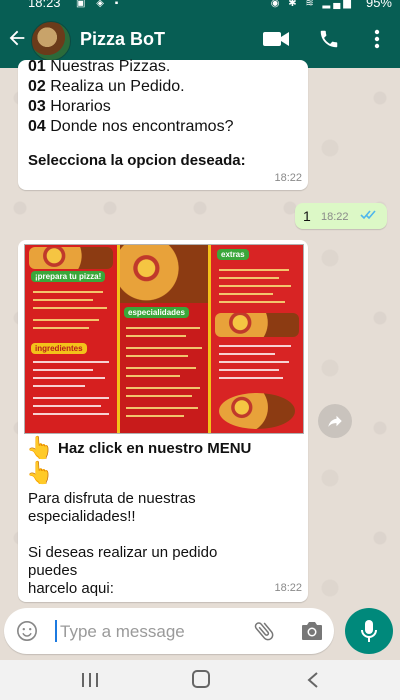  I want to click on menu-section-label: especialidades, so click(156, 312).